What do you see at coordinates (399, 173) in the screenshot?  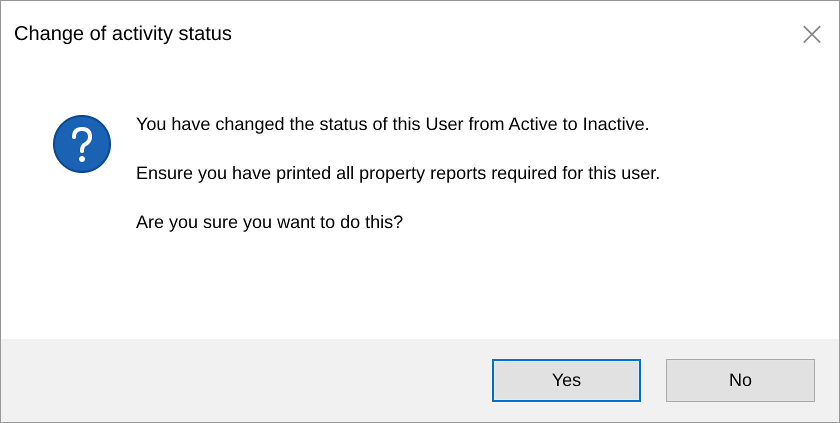 I see `message-text: Ensure you have printed all property reports required for this user.` at bounding box center [399, 173].